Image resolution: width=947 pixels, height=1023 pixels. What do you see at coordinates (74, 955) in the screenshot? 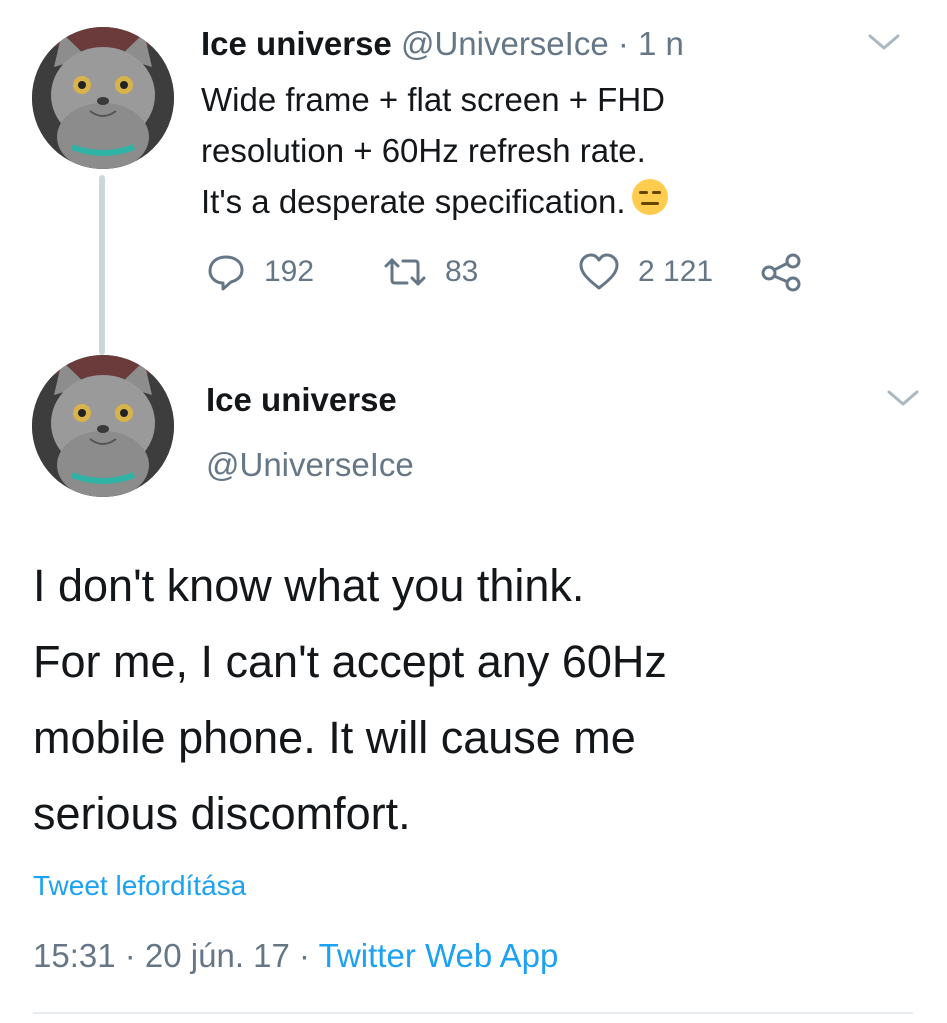
I see `tweet-time: 15:31` at bounding box center [74, 955].